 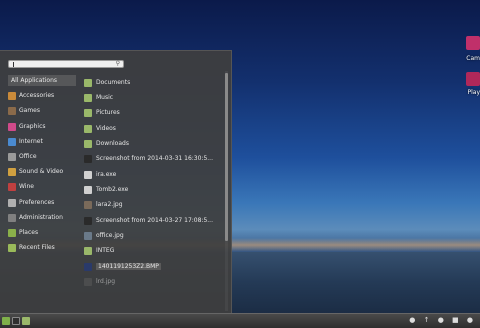 I want to click on menu-item-integ: INTEG, so click(x=152, y=250).